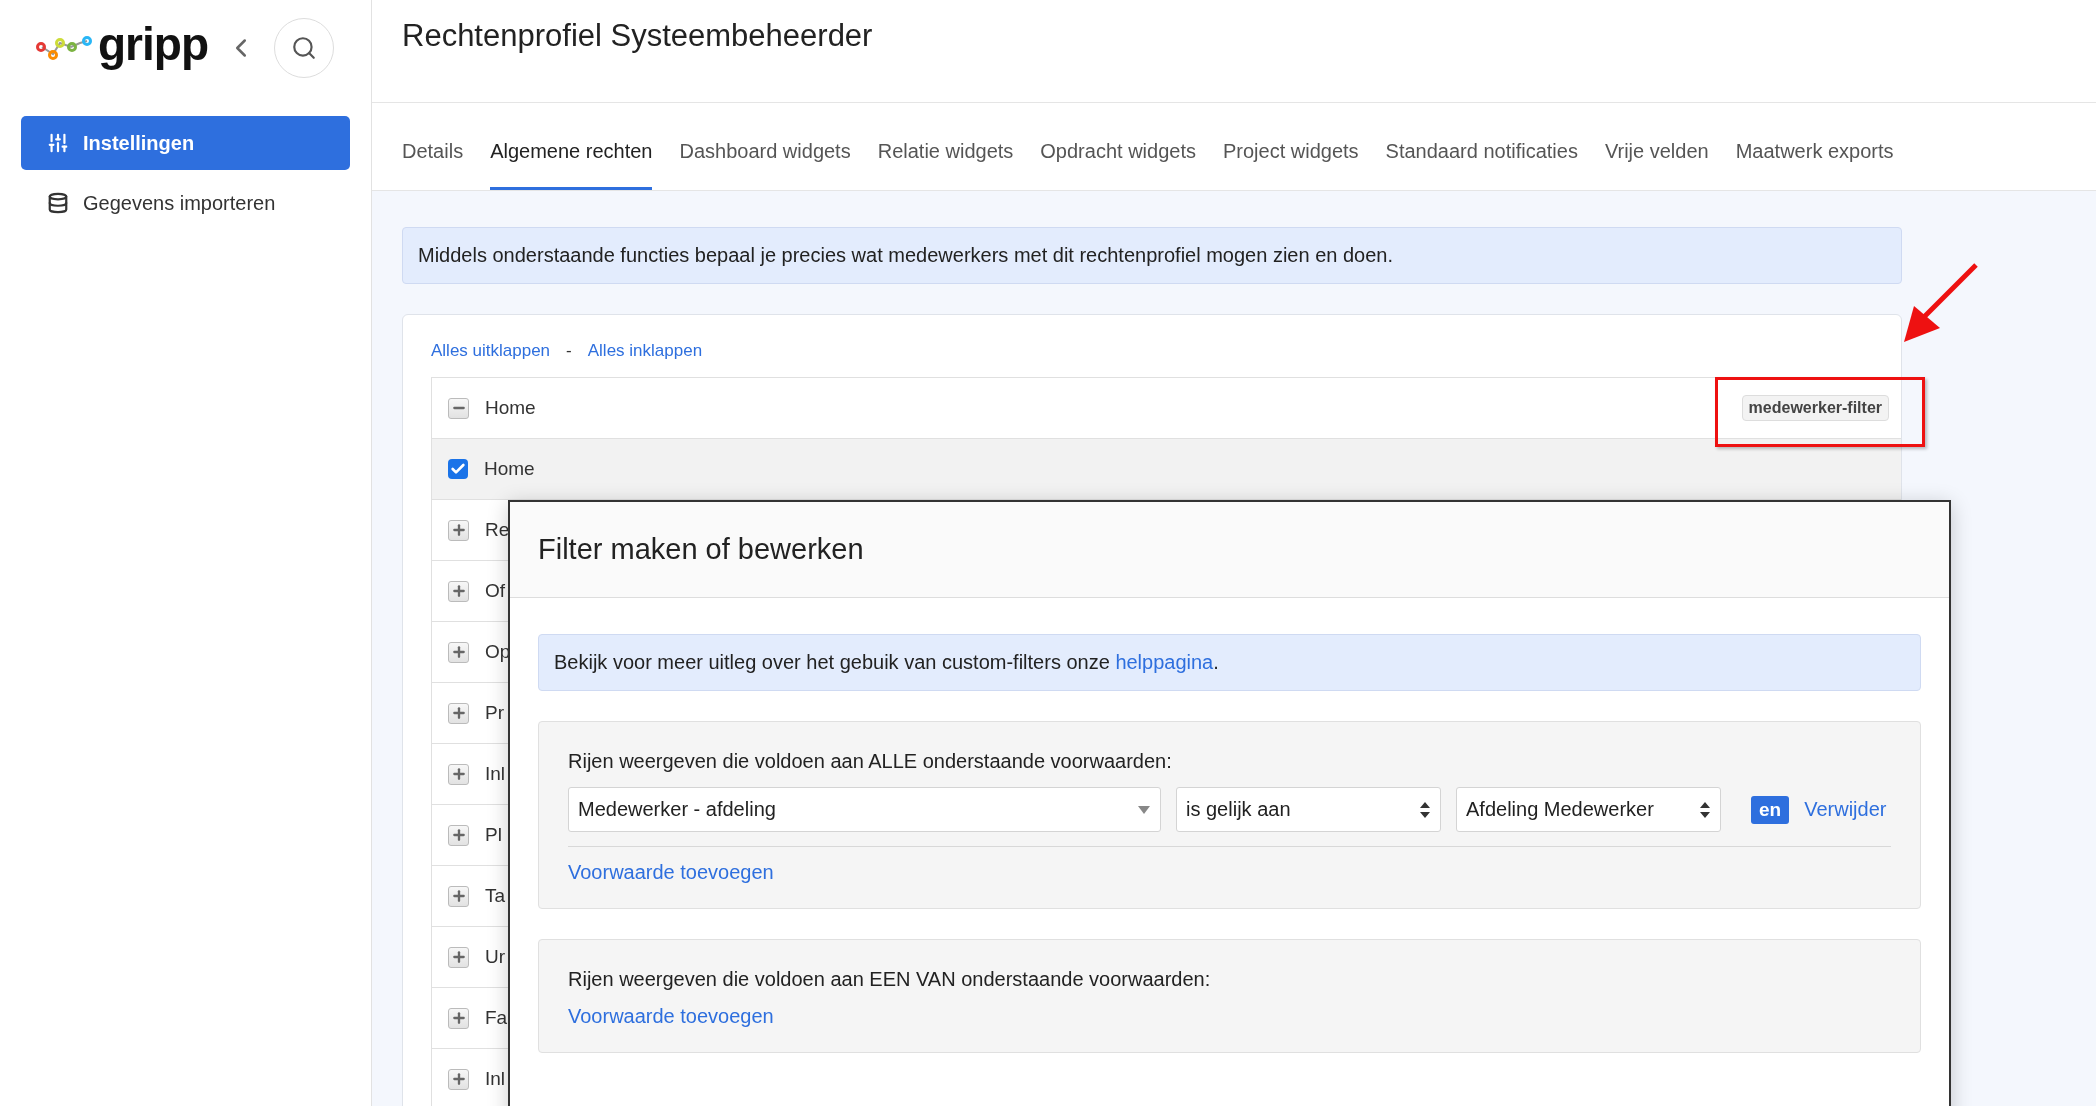 The width and height of the screenshot is (2096, 1106). I want to click on sidebar-item: Gegevens importeren, so click(185, 203).